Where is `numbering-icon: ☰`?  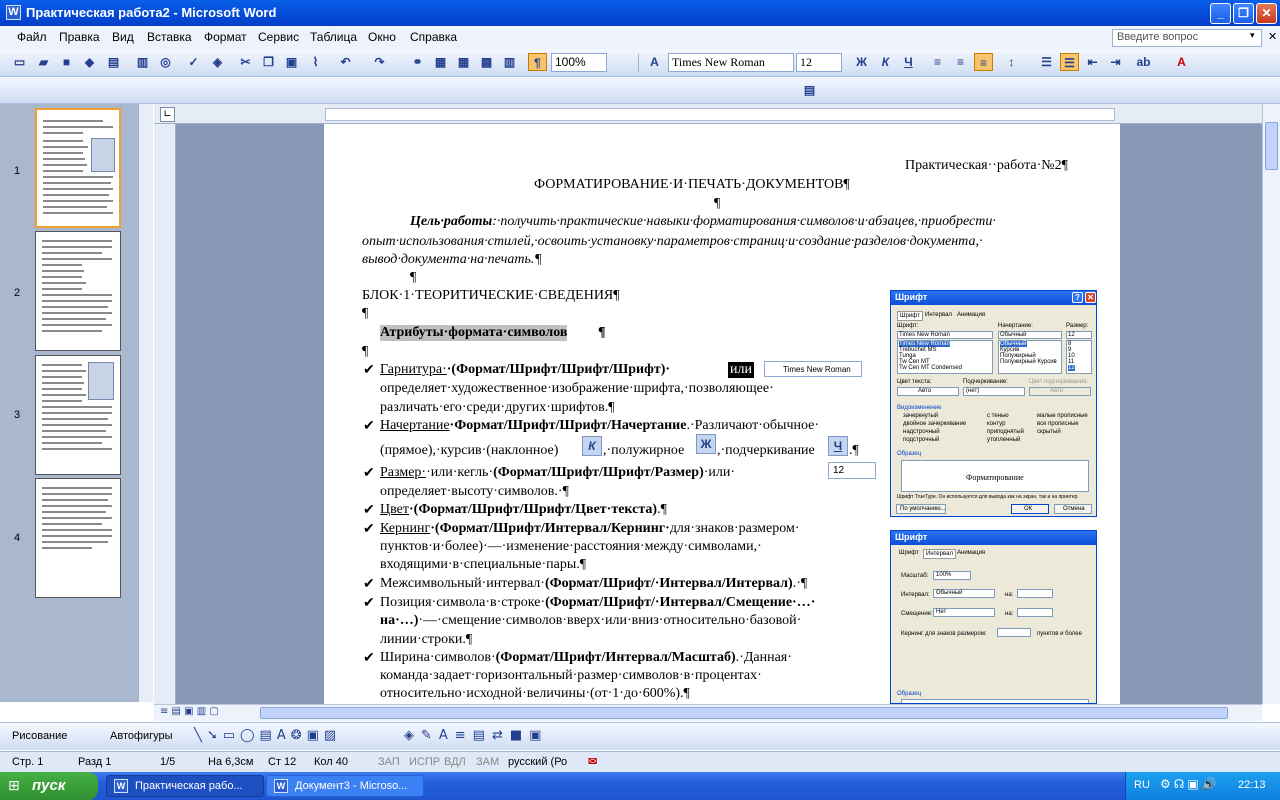
numbering-icon: ☰ is located at coordinates (1046, 62).